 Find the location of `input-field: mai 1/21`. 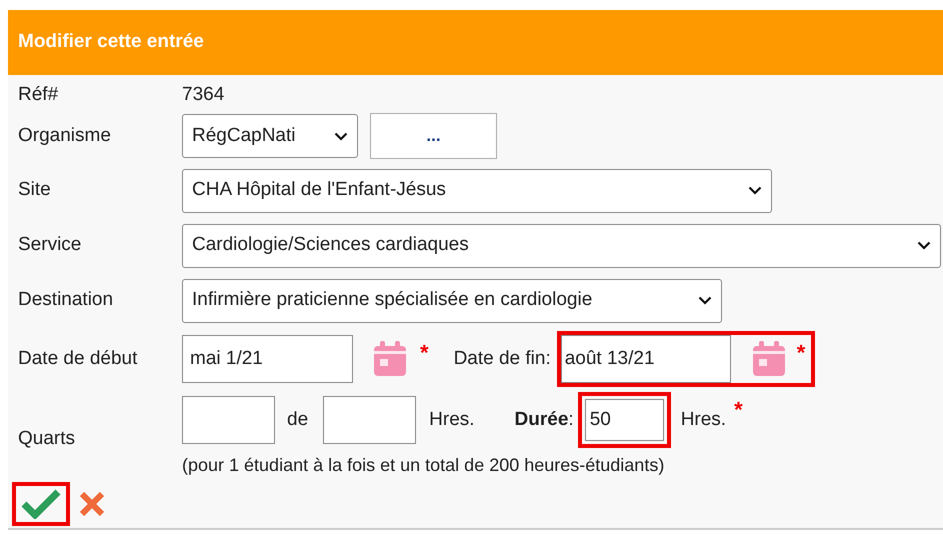

input-field: mai 1/21 is located at coordinates (267, 359).